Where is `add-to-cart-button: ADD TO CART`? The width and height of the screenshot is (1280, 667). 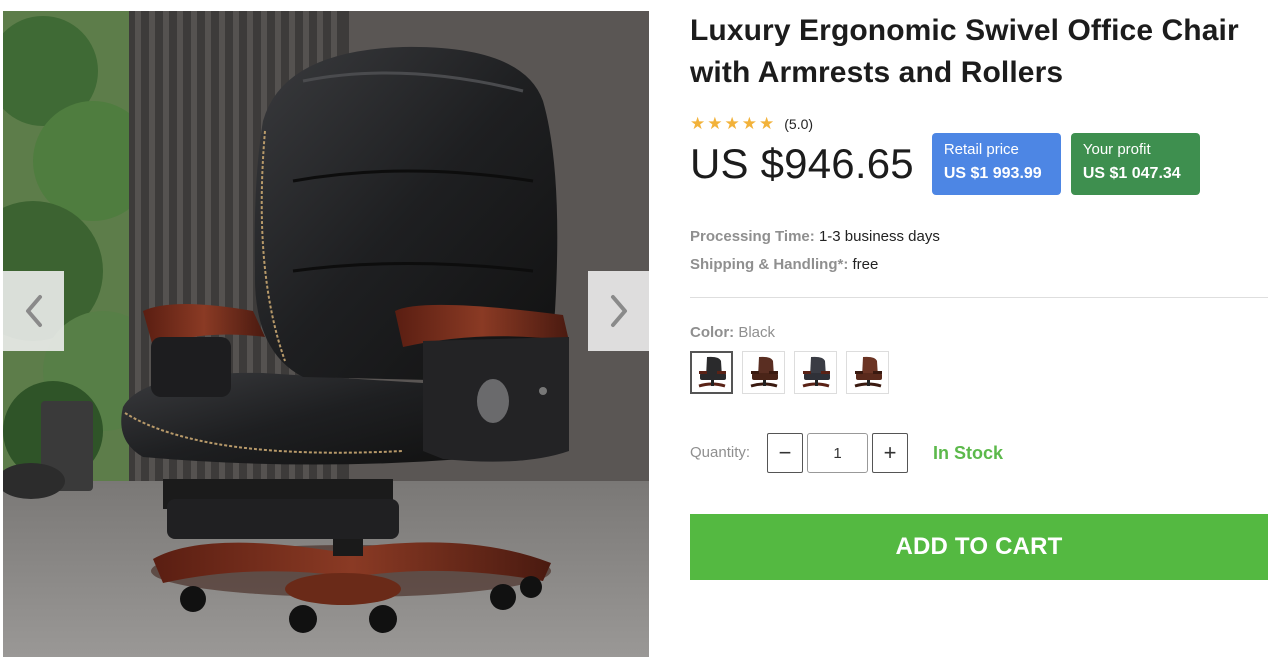 add-to-cart-button: ADD TO CART is located at coordinates (979, 547).